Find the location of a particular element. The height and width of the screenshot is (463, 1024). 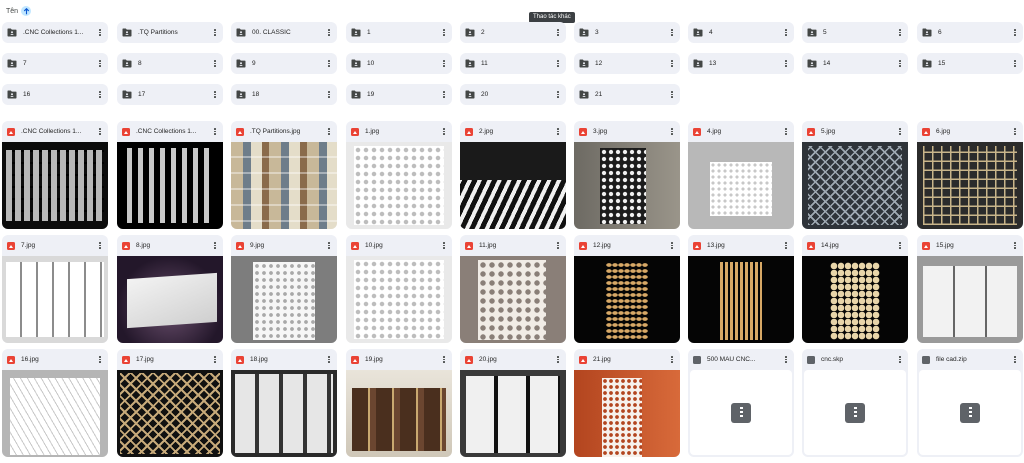

file-card: 14.jpg is located at coordinates (855, 289).